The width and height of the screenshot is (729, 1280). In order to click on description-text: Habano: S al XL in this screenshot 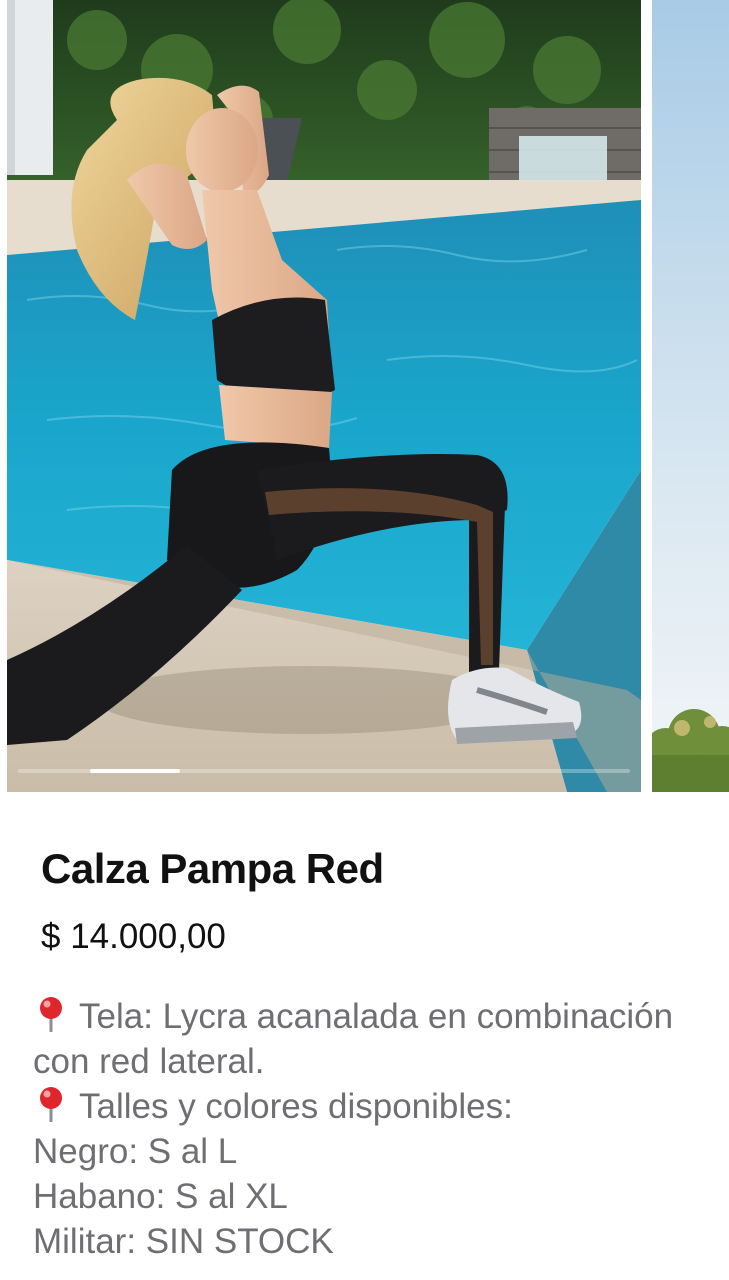, I will do `click(160, 1196)`.